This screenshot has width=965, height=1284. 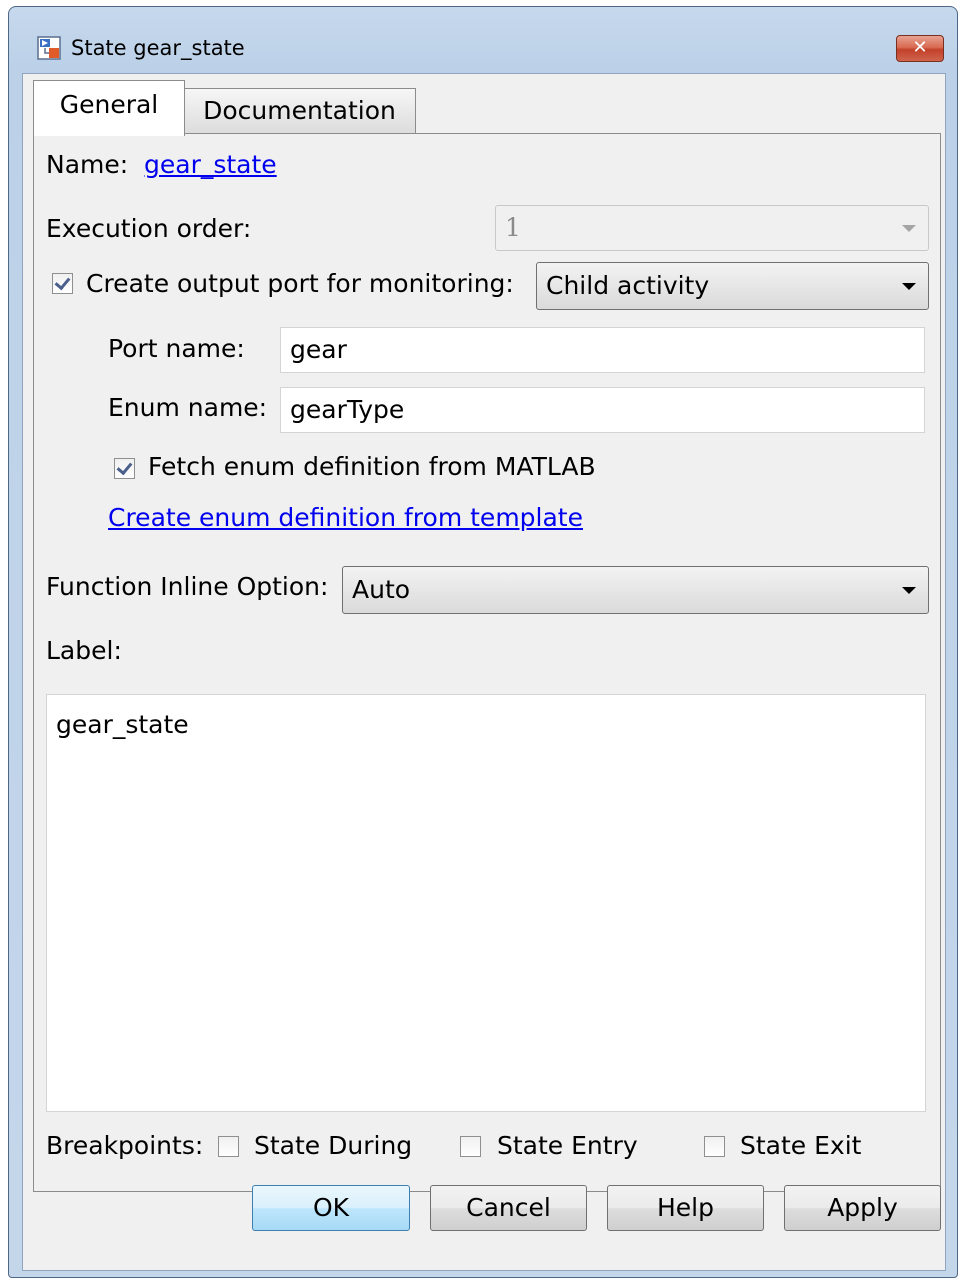 I want to click on tab-documentation: Documentation, so click(x=299, y=111).